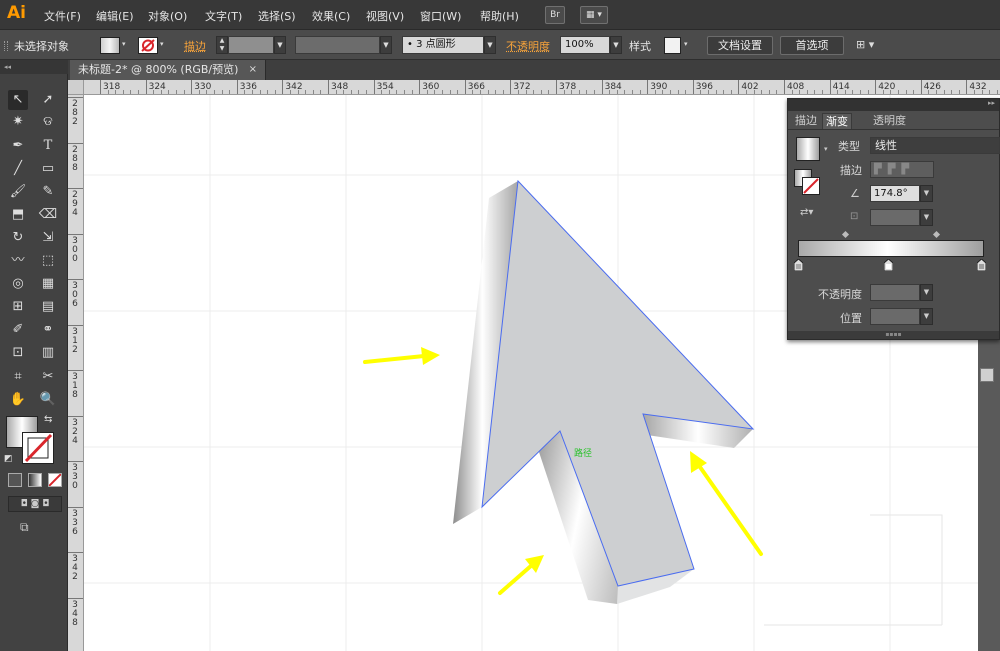  What do you see at coordinates (18, 353) in the screenshot?
I see `symbol-sprayer-tool-icon: ⊡` at bounding box center [18, 353].